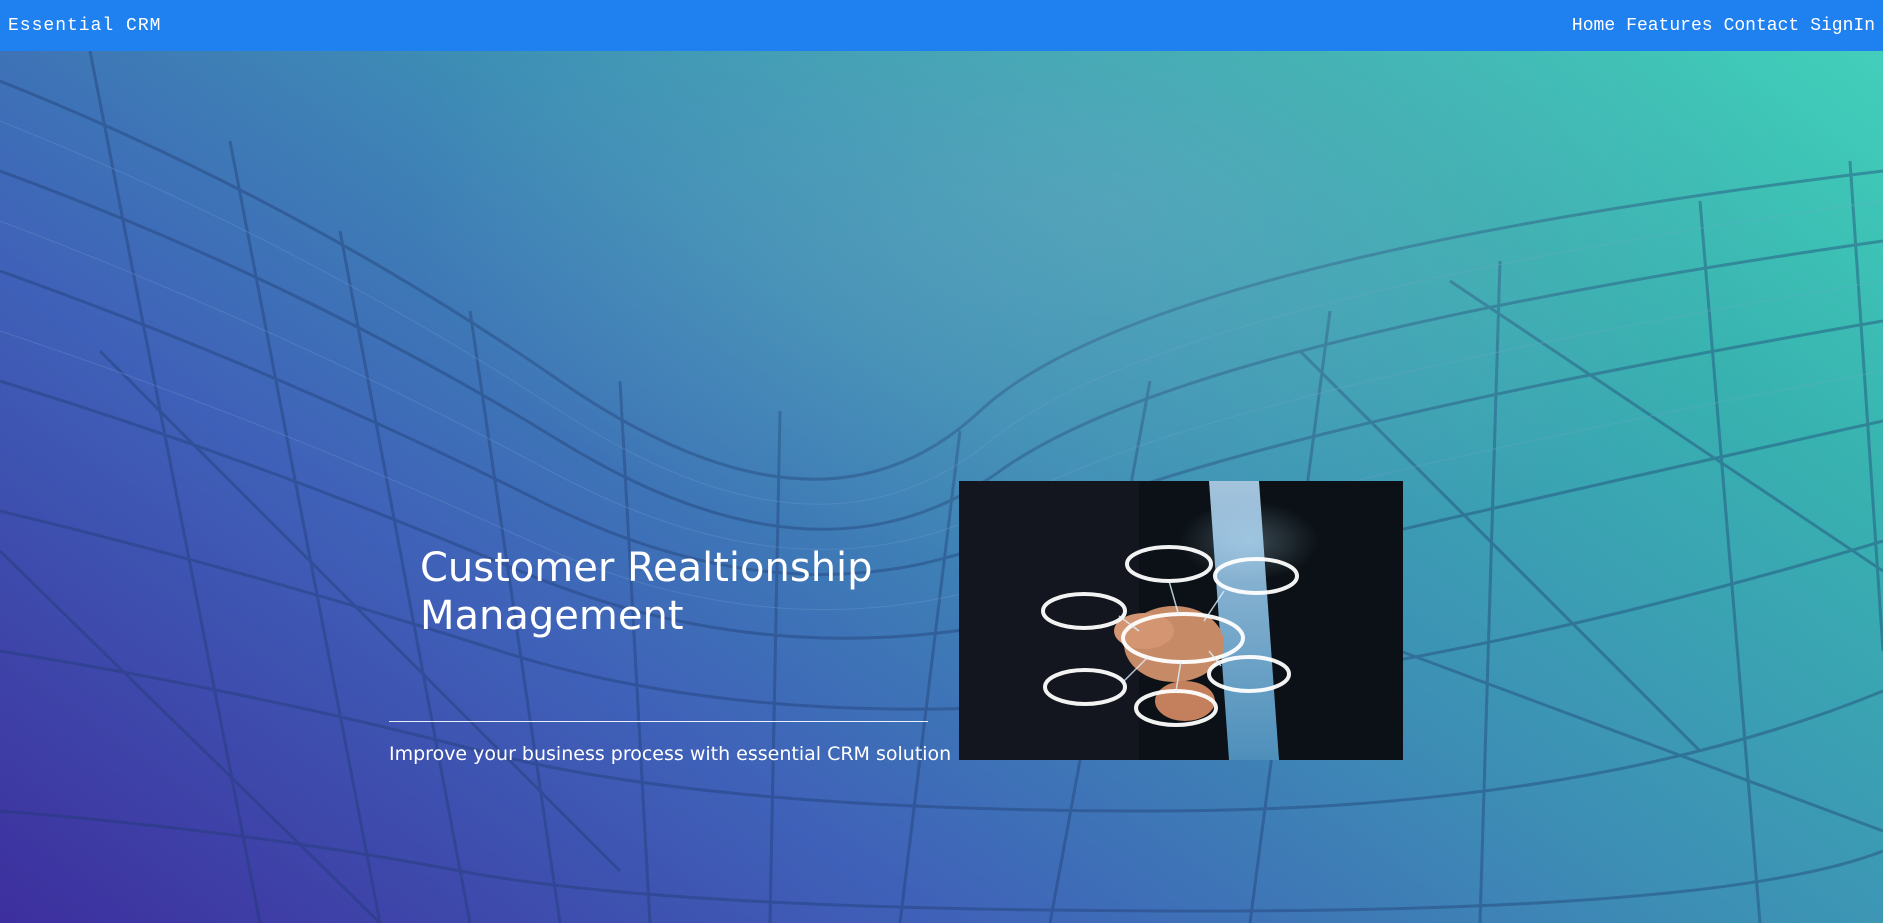  I want to click on brand-logo: Essential CRM, so click(84, 26).